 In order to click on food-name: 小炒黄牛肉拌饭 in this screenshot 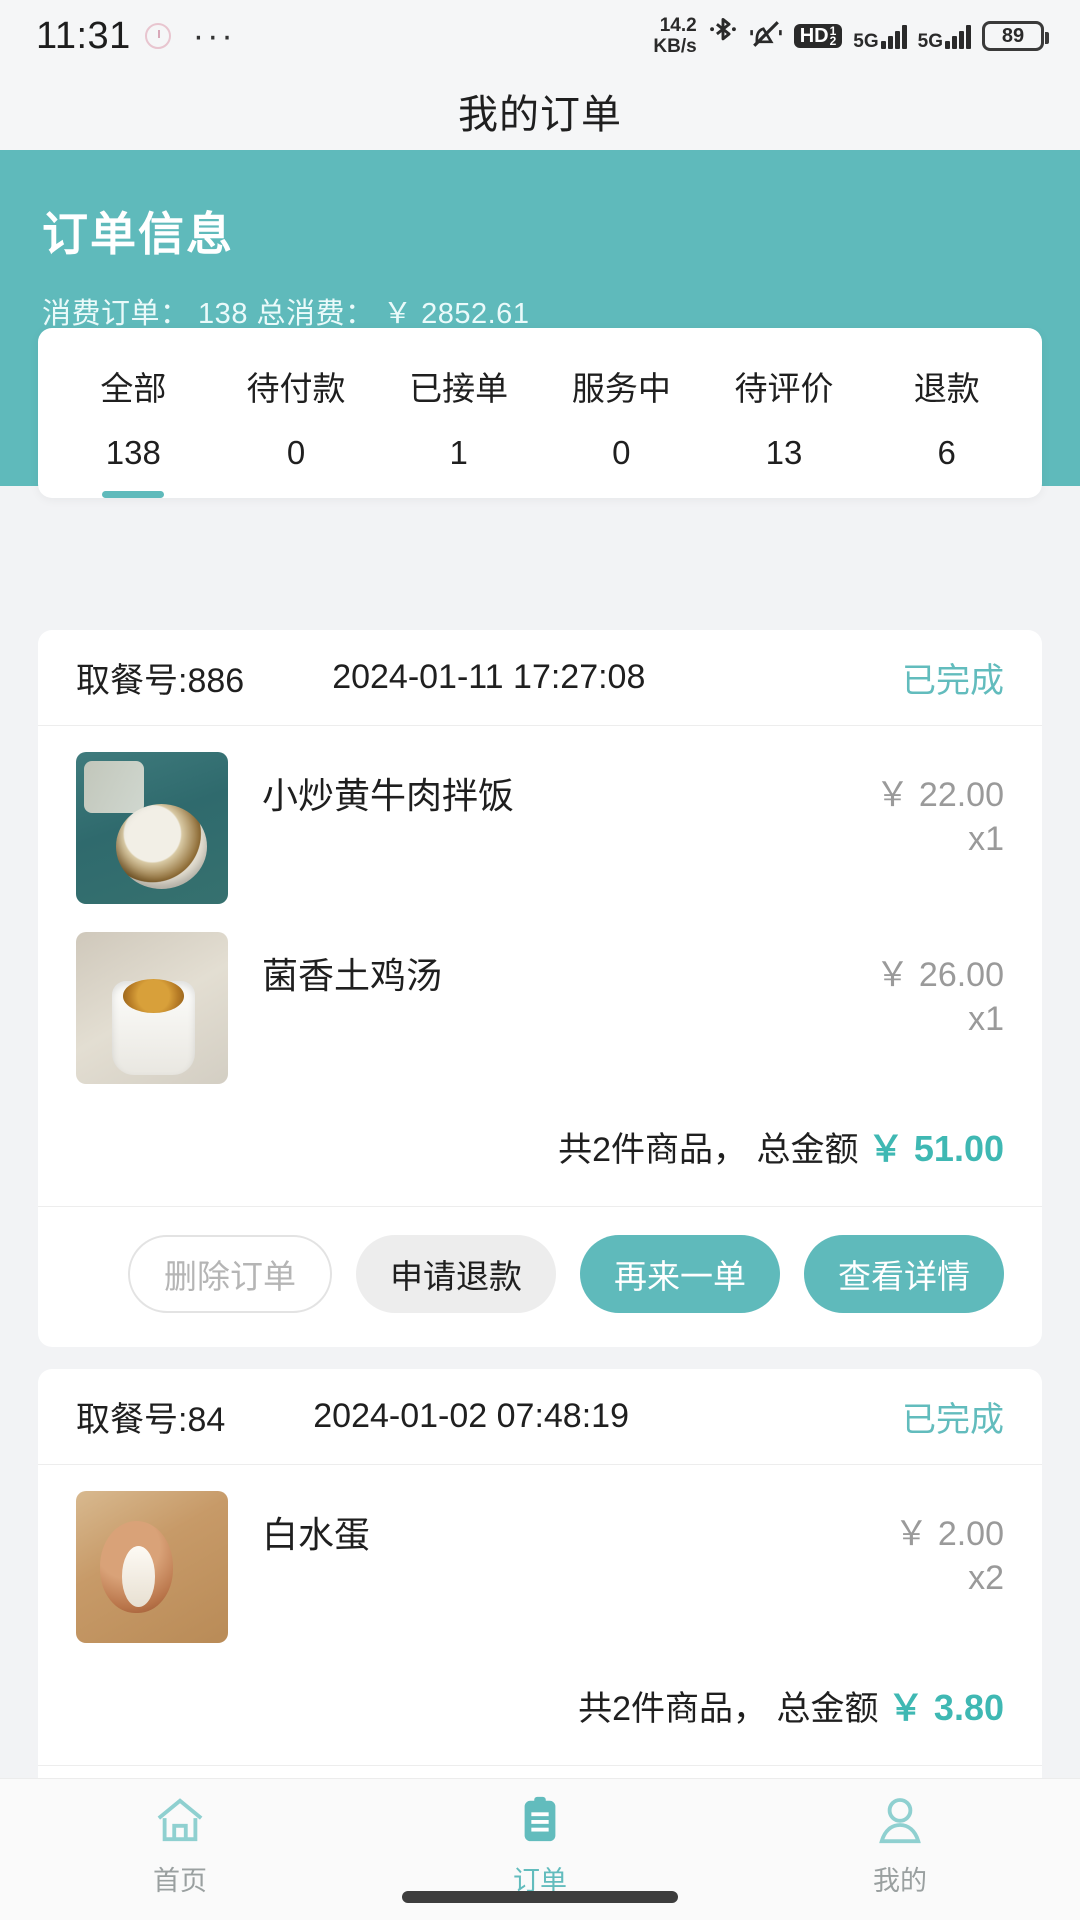, I will do `click(388, 795)`.